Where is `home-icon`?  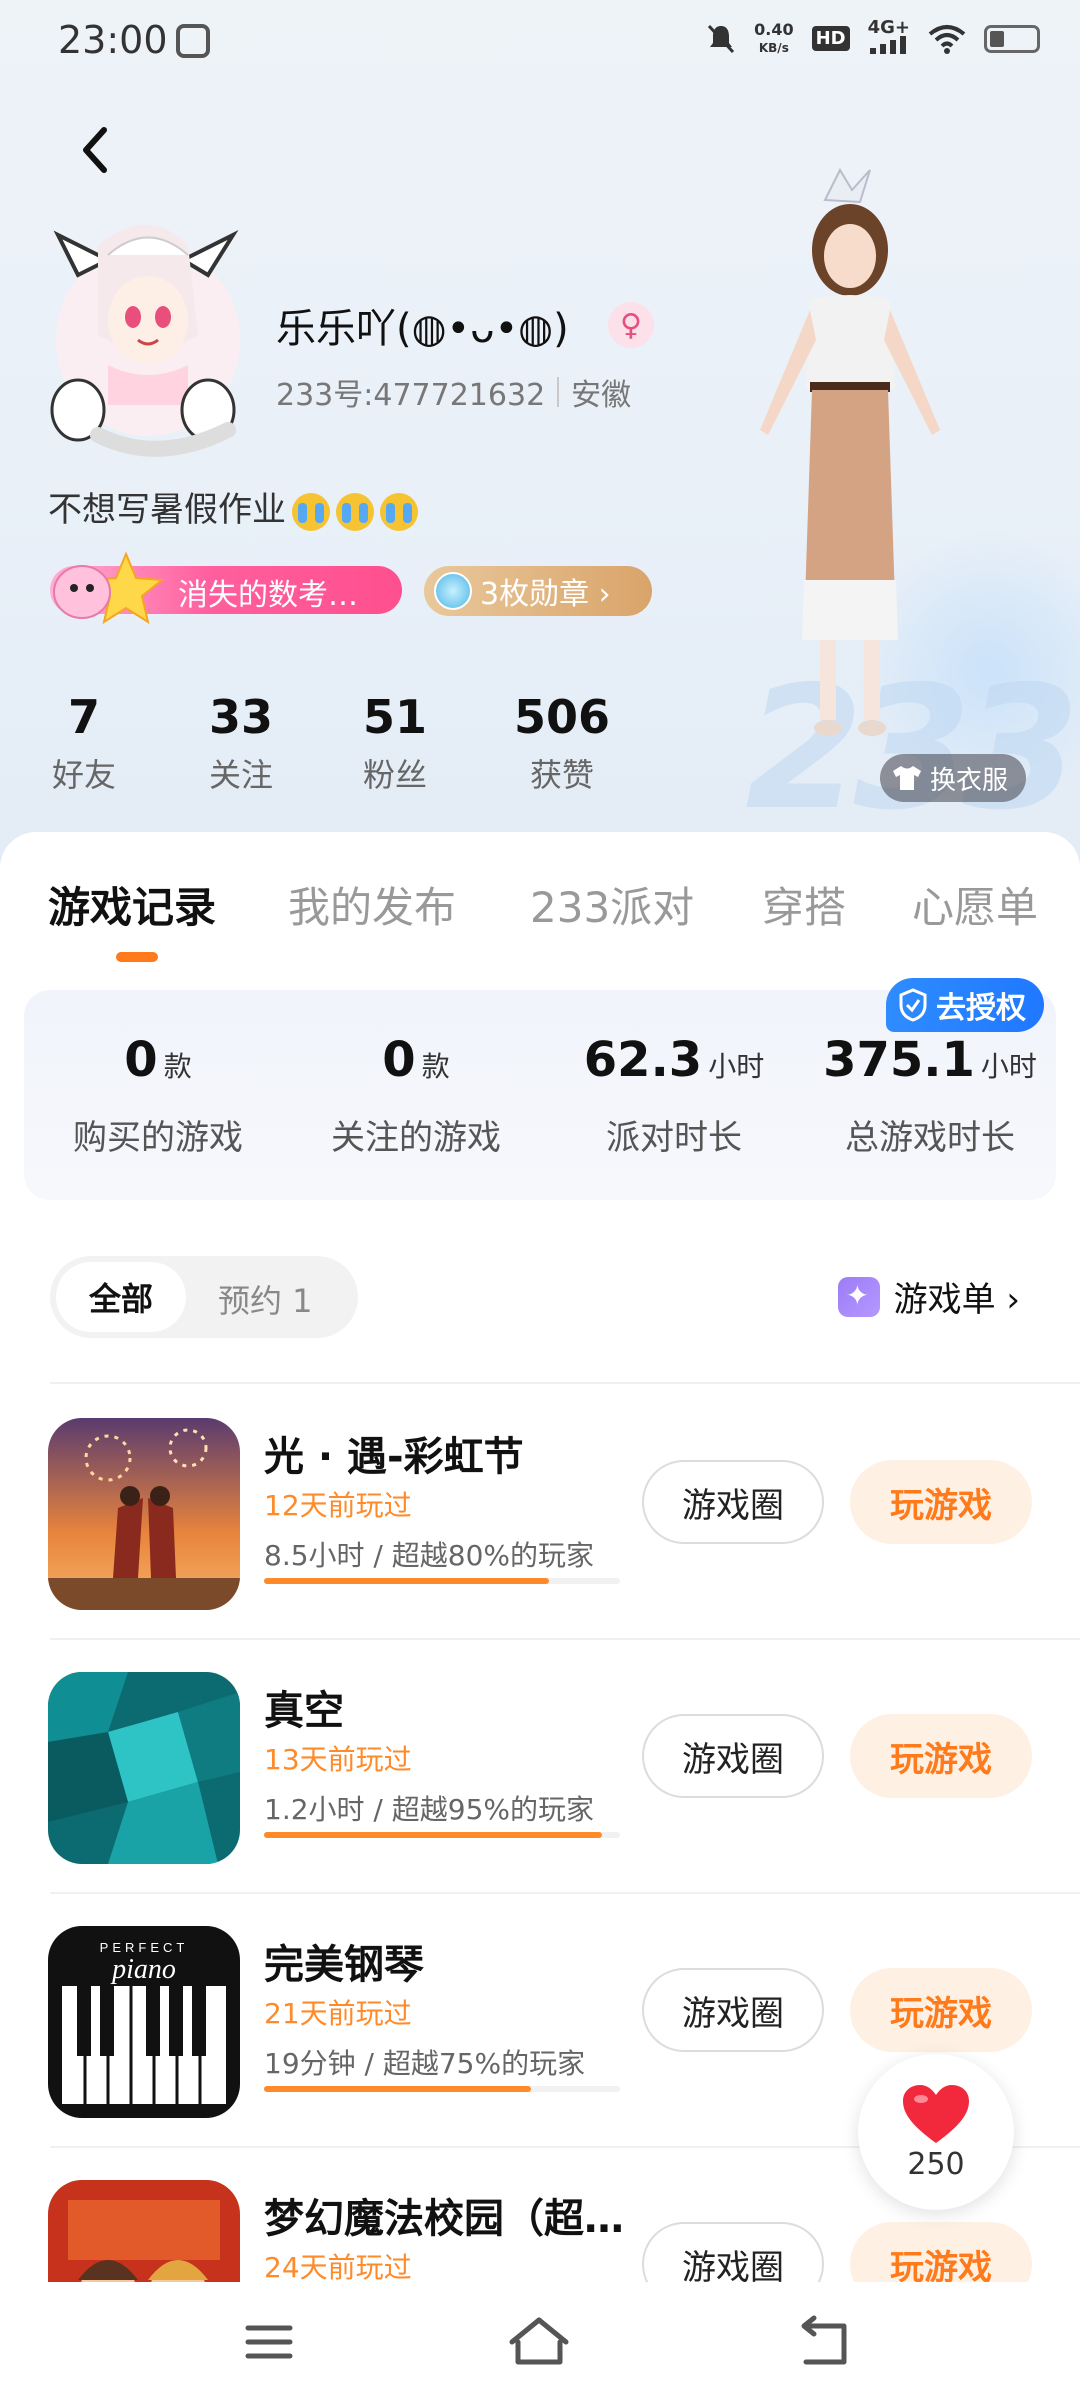 home-icon is located at coordinates (539, 2342).